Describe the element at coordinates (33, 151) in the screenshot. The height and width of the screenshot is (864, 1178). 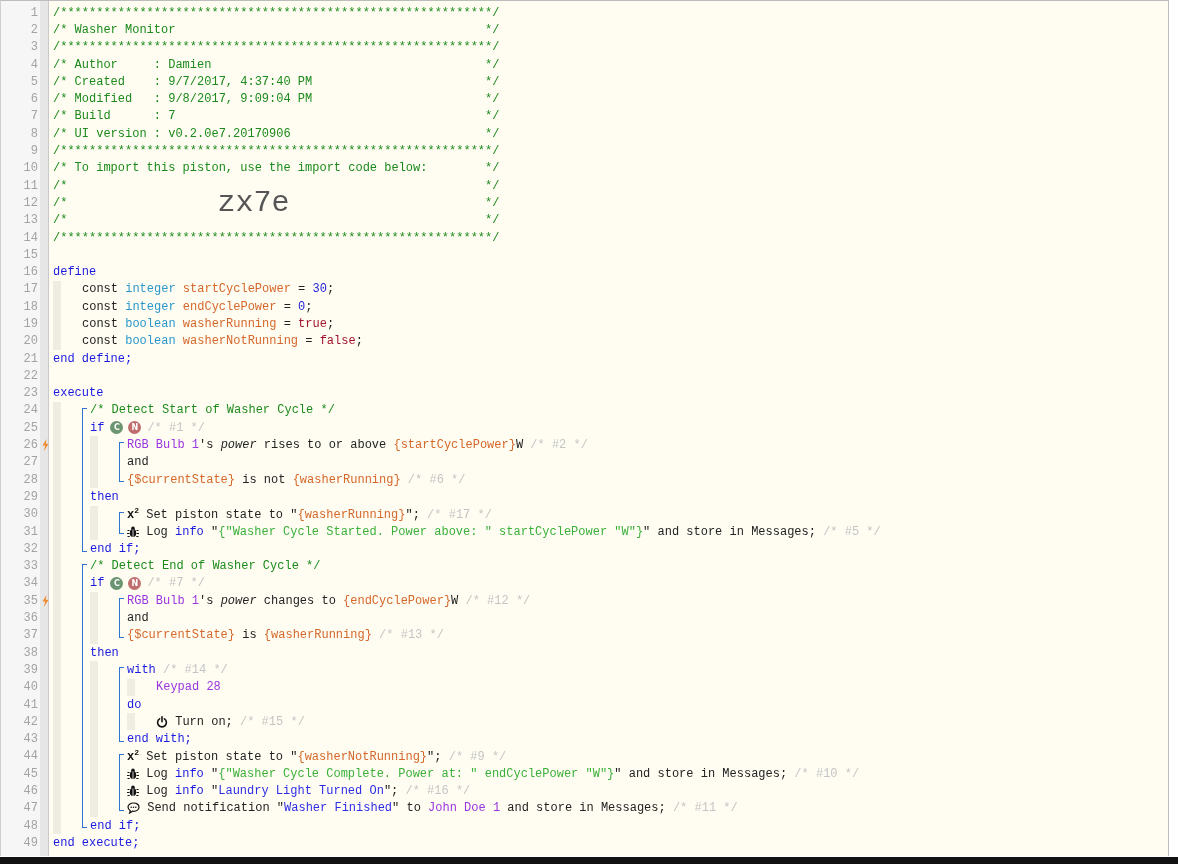
I see `line-number: 9` at that location.